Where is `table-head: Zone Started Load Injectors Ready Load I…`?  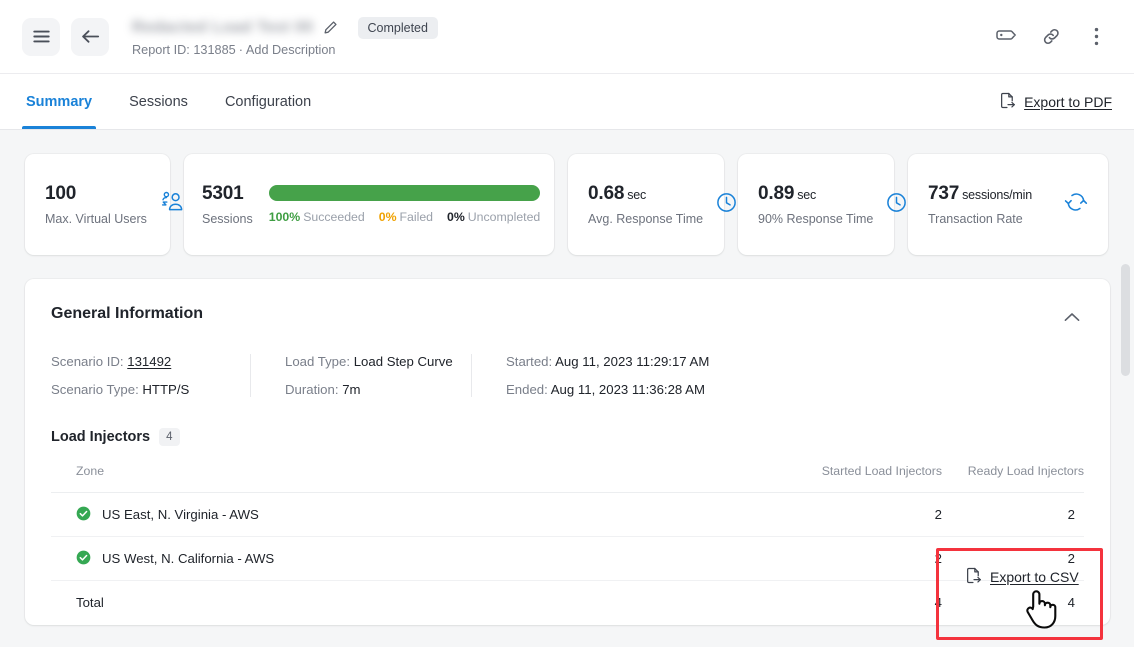
table-head: Zone Started Load Injectors Ready Load I… is located at coordinates (567, 478).